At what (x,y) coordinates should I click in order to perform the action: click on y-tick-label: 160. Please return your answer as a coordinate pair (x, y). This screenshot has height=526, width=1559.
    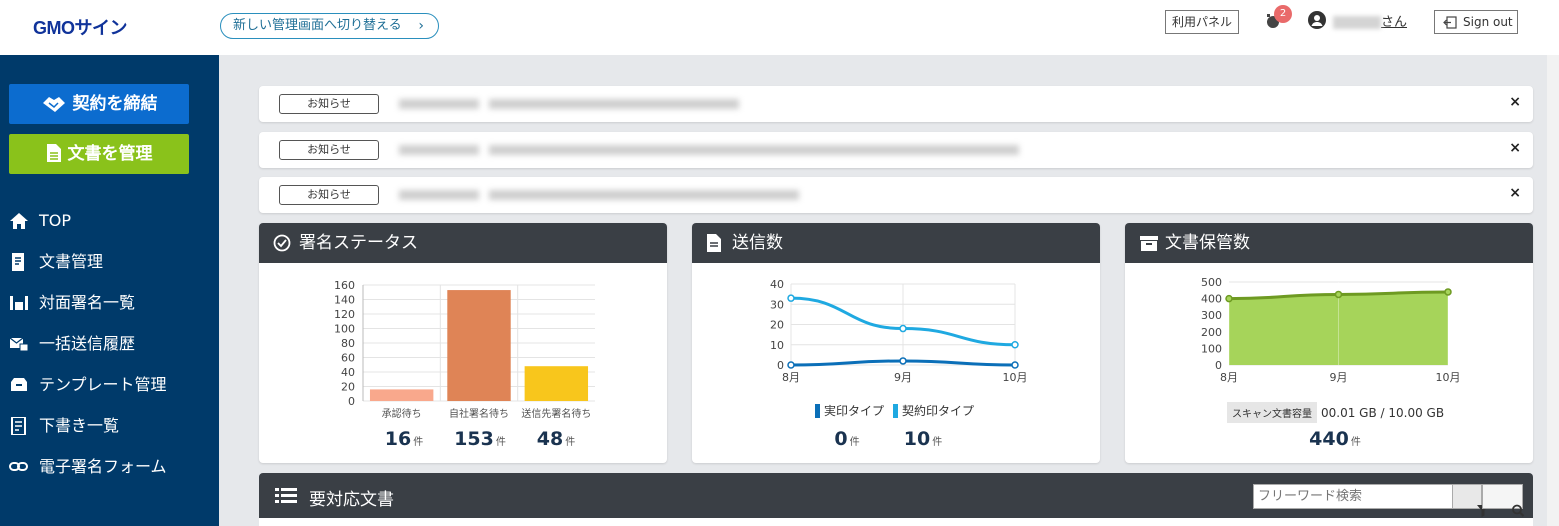
    Looking at the image, I should click on (344, 285).